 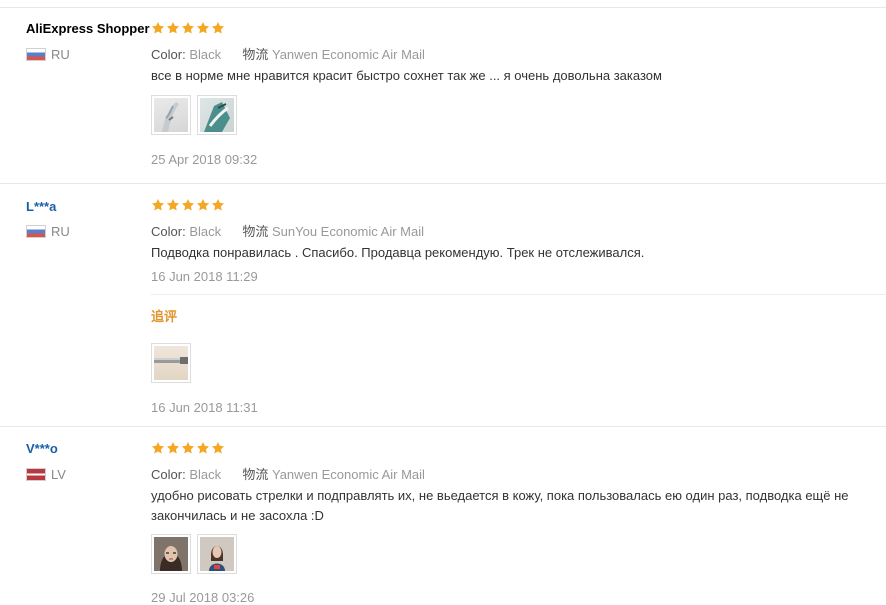 I want to click on review-date: 16 Jun 2018 11:29, so click(x=204, y=276).